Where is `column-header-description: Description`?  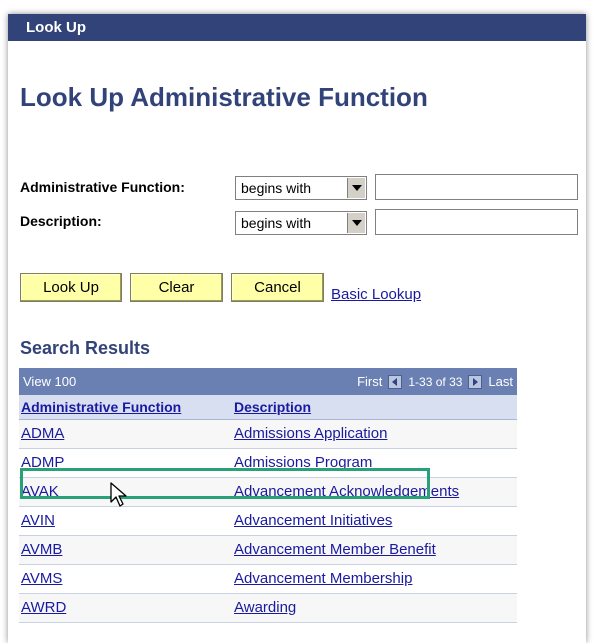
column-header-description: Description is located at coordinates (374, 407).